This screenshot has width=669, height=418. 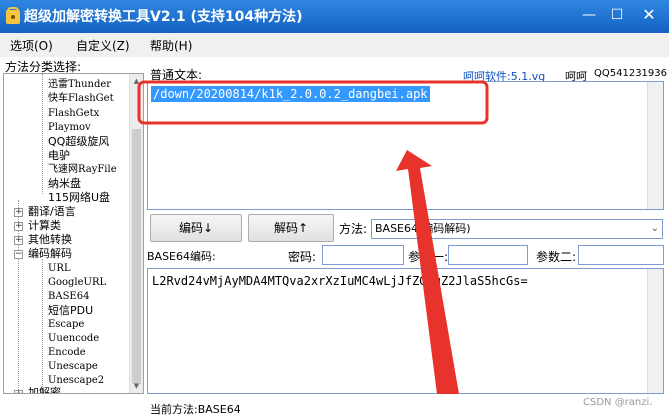 I want to click on tree-item: Escape, so click(x=66, y=324).